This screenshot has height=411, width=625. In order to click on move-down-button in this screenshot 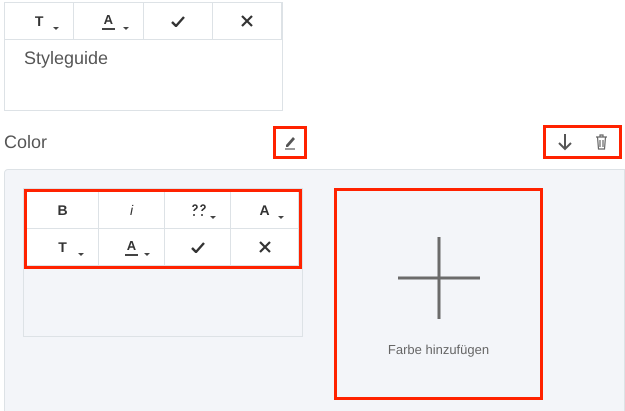, I will do `click(565, 142)`.